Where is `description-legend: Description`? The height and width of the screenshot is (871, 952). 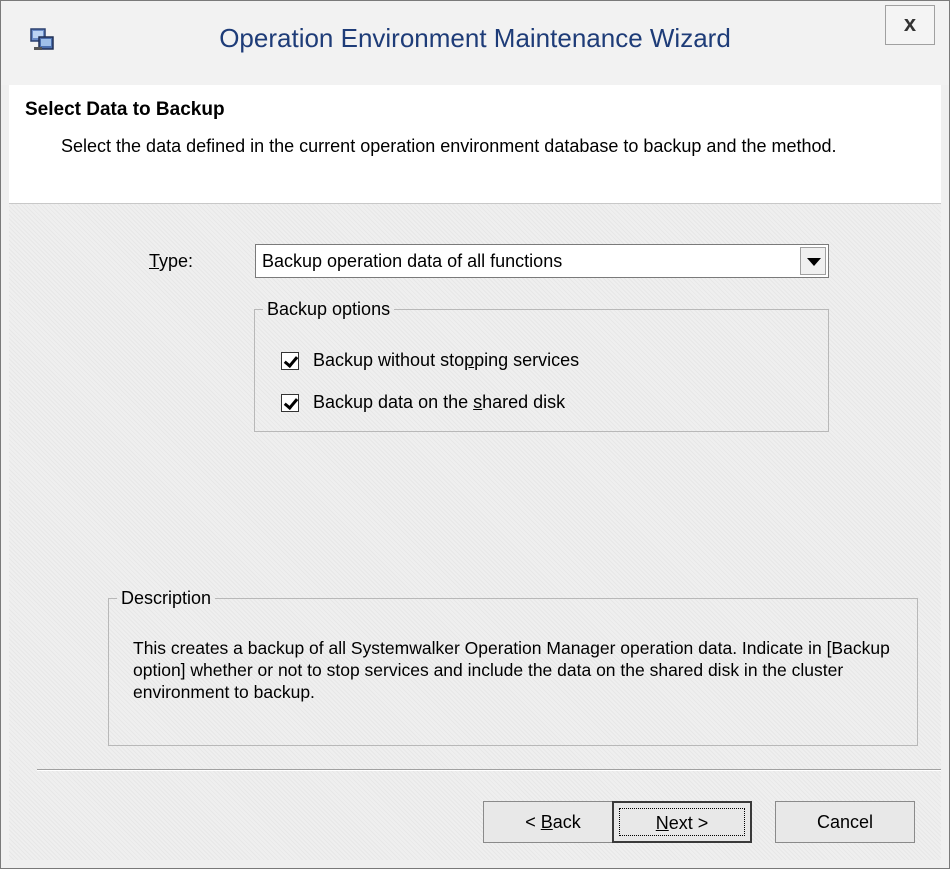
description-legend: Description is located at coordinates (166, 598).